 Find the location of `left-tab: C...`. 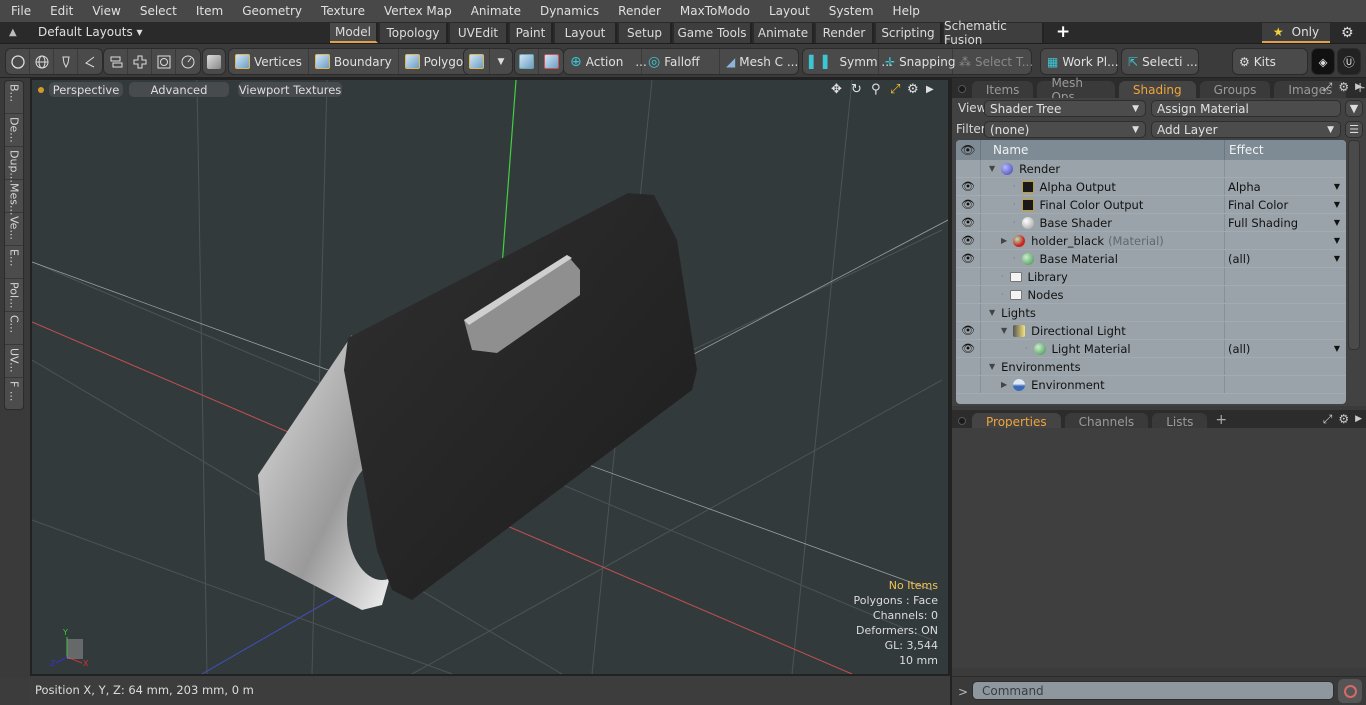

left-tab: C... is located at coordinates (14, 328).